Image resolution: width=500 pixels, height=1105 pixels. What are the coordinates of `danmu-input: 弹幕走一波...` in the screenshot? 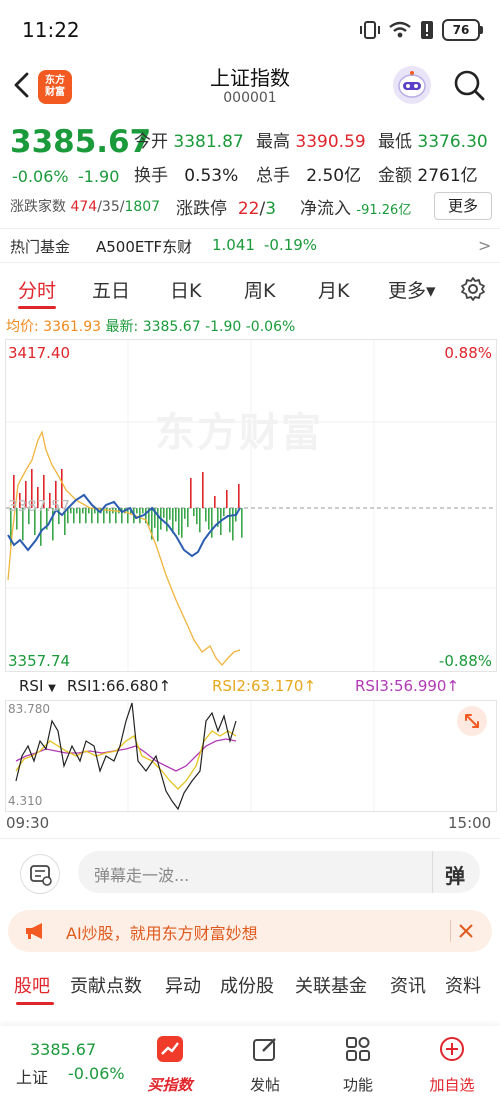 It's located at (279, 872).